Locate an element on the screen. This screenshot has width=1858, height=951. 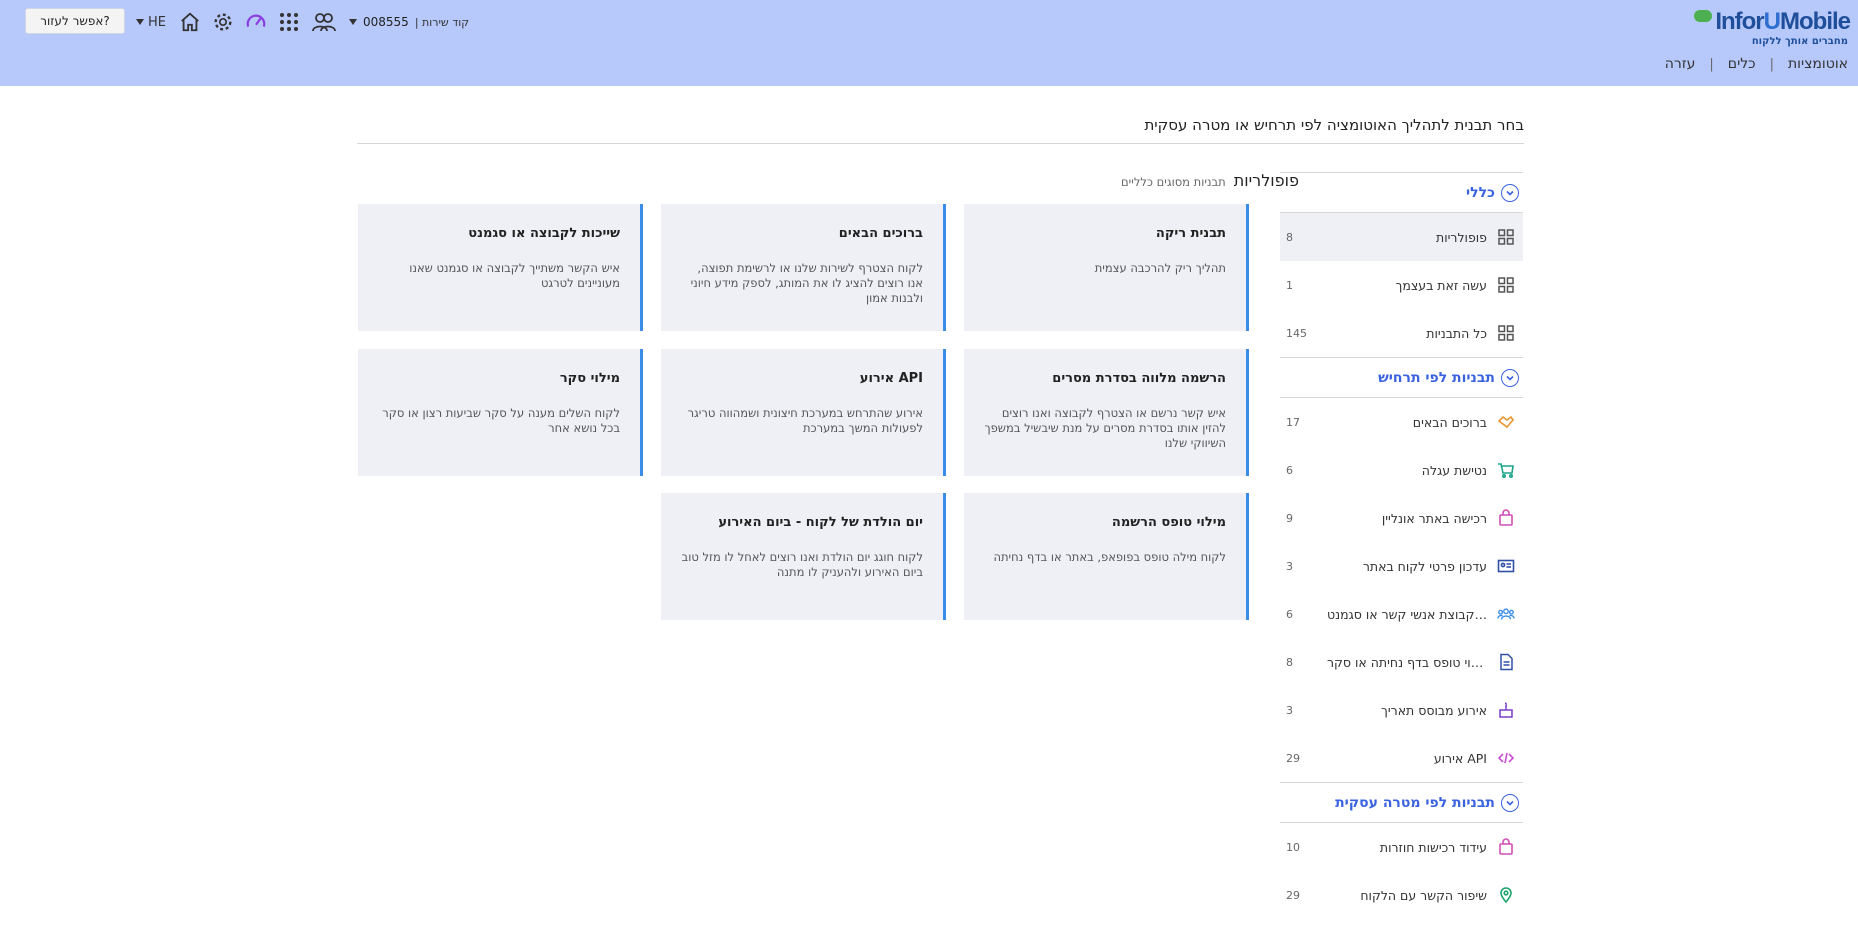
id-card-icon is located at coordinates (1506, 566).